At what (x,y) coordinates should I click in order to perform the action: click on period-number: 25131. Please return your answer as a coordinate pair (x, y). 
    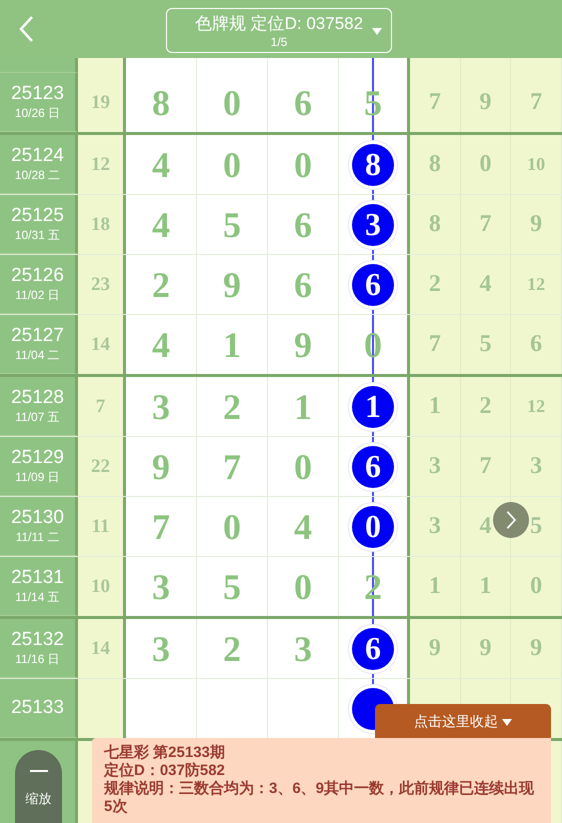
    Looking at the image, I should click on (37, 577).